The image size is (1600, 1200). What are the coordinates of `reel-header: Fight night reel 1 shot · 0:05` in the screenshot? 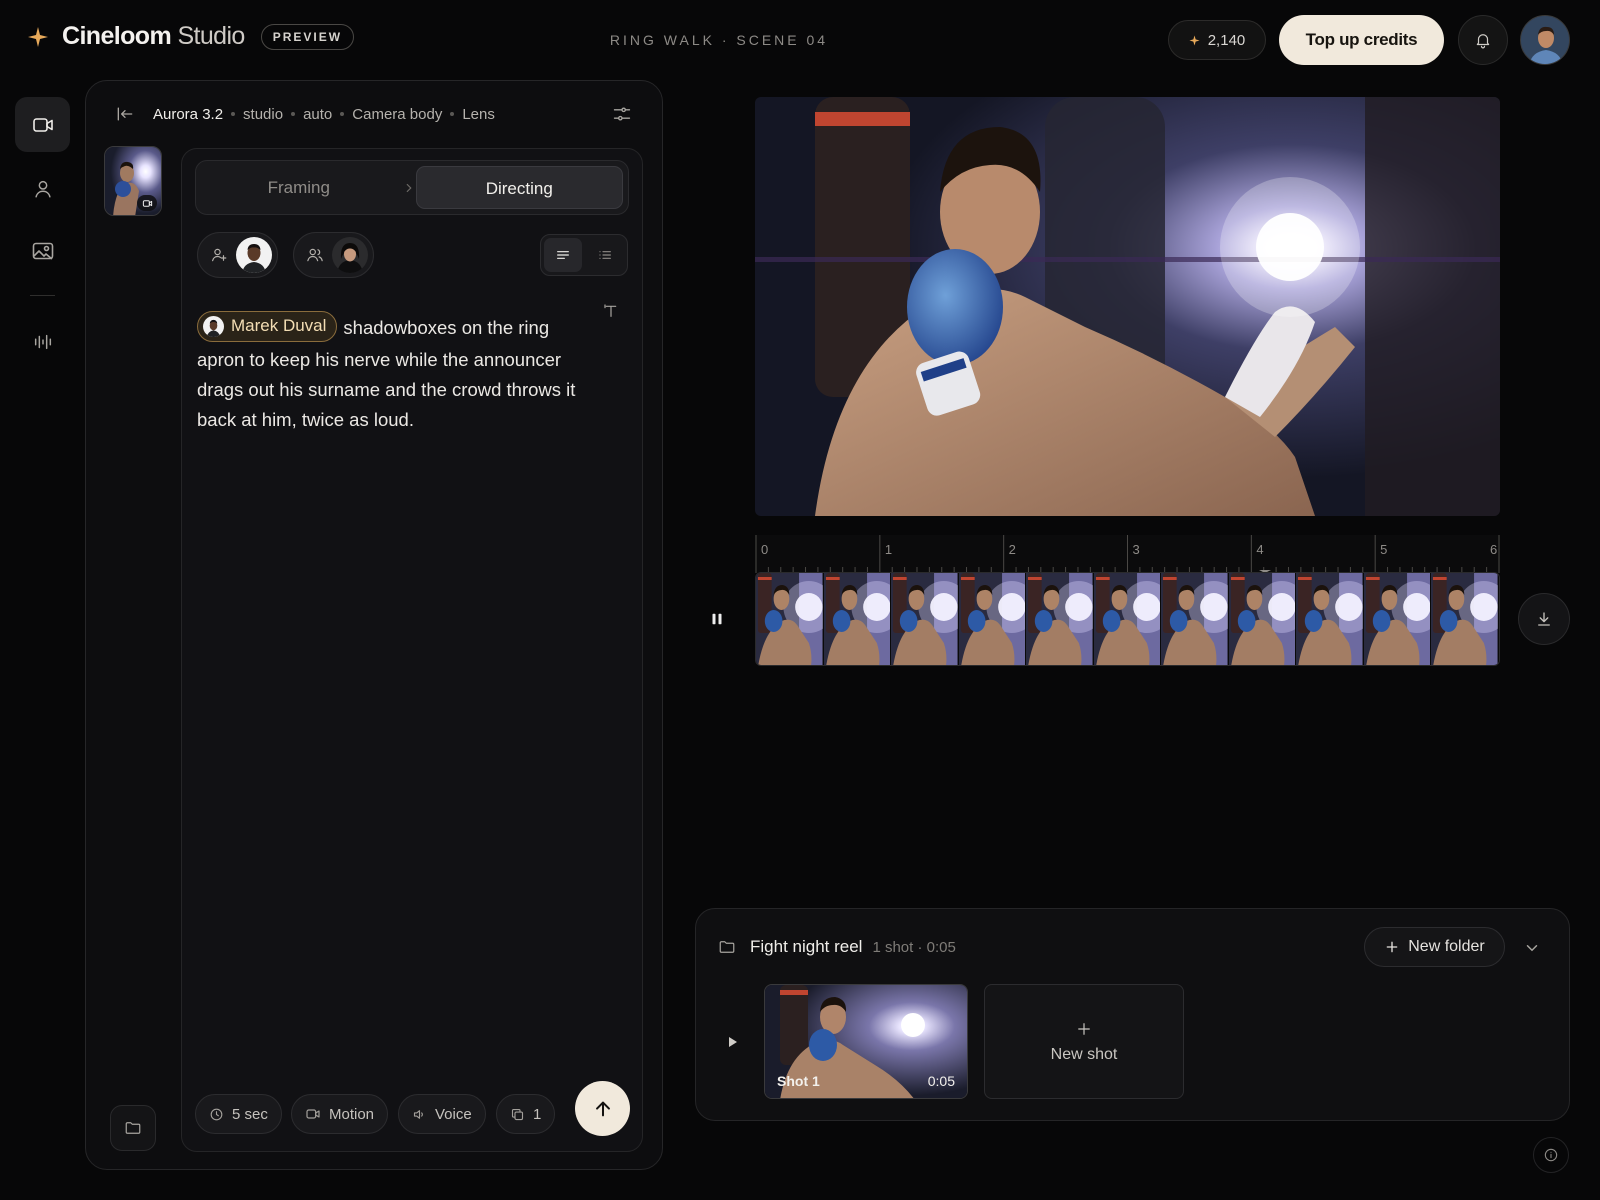 It's located at (837, 947).